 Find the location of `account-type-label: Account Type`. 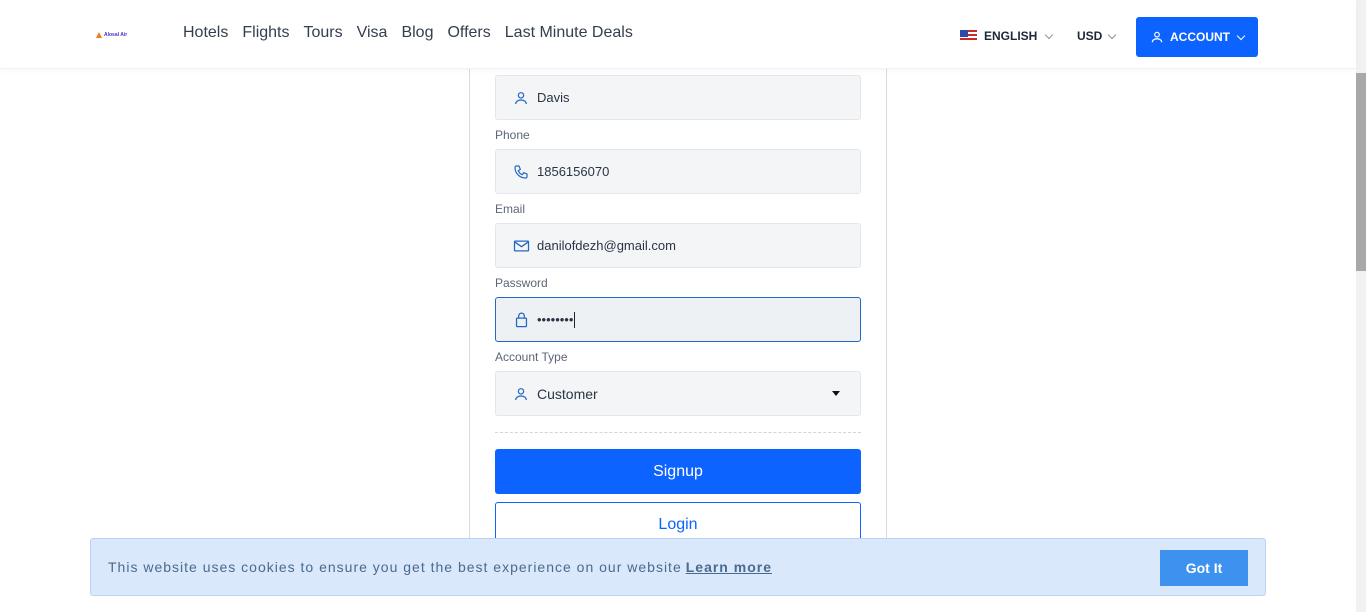

account-type-label: Account Type is located at coordinates (531, 357).